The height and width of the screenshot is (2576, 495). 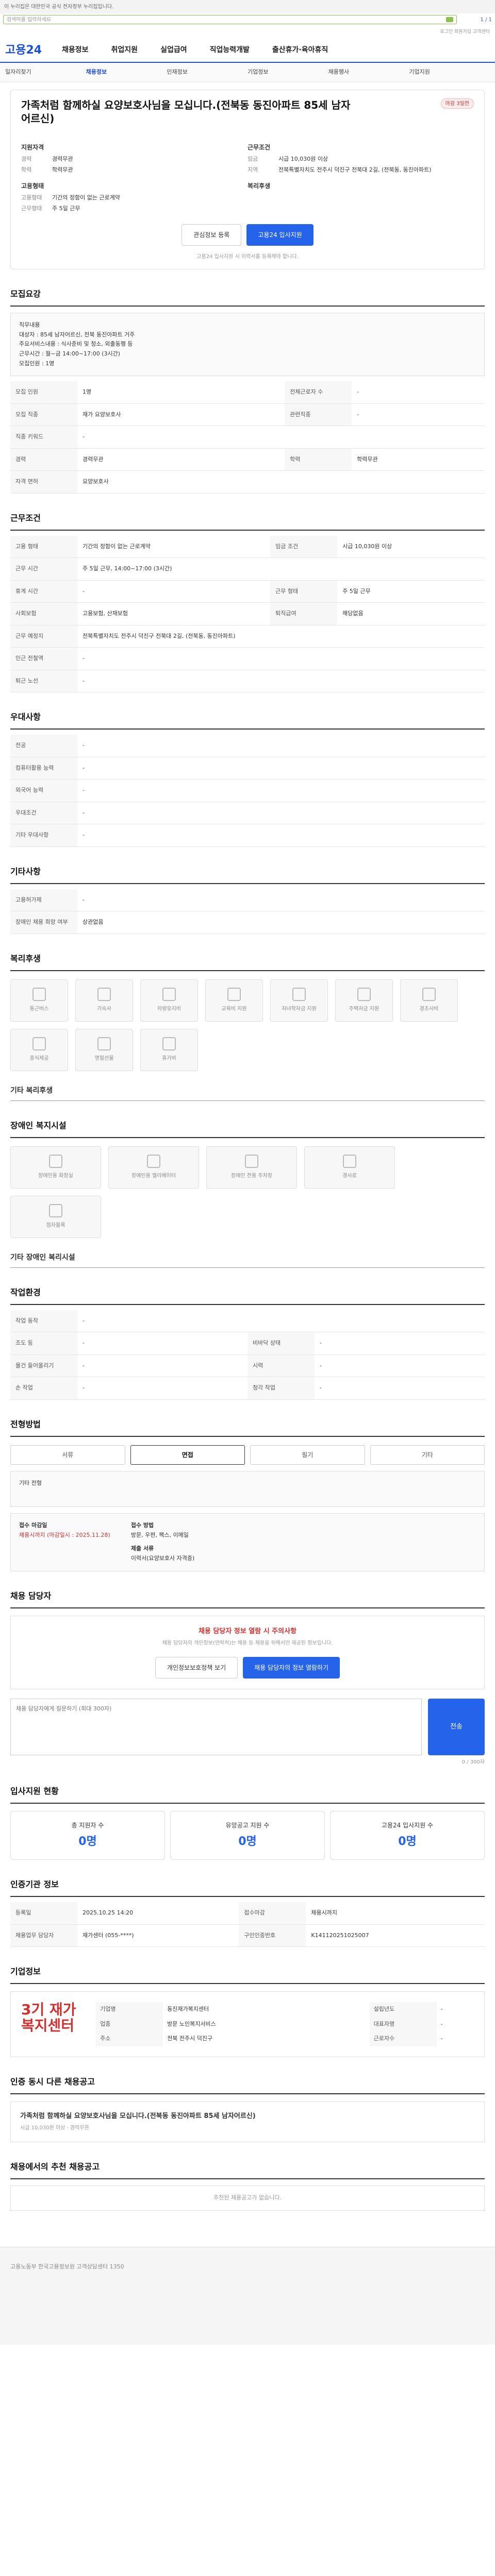 What do you see at coordinates (43, 613) in the screenshot?
I see `cell-key: 사회보험` at bounding box center [43, 613].